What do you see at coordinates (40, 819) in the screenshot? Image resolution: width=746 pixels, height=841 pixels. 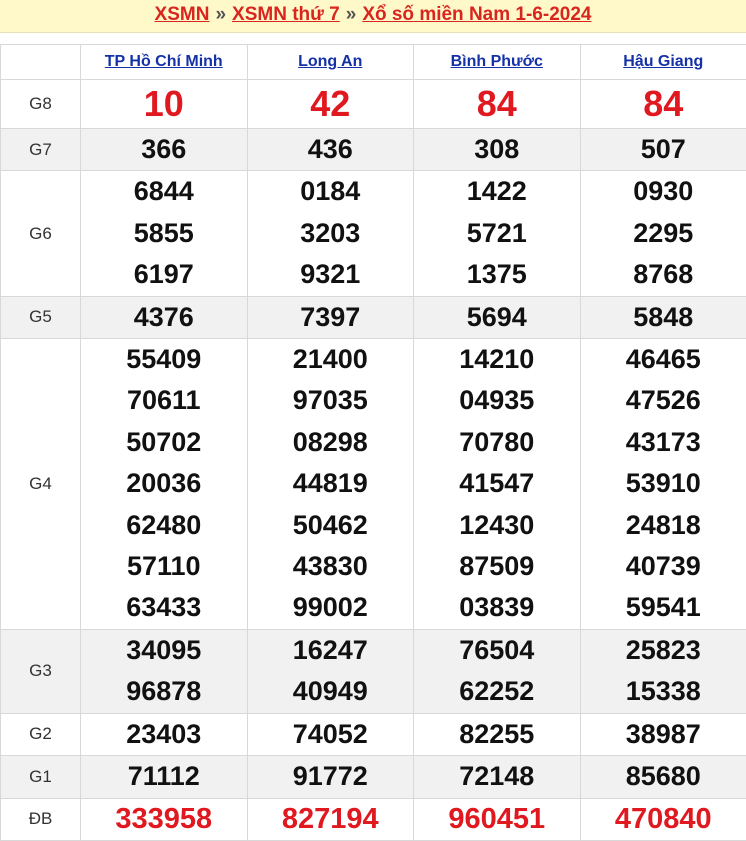 I see `prize-label: ĐB` at bounding box center [40, 819].